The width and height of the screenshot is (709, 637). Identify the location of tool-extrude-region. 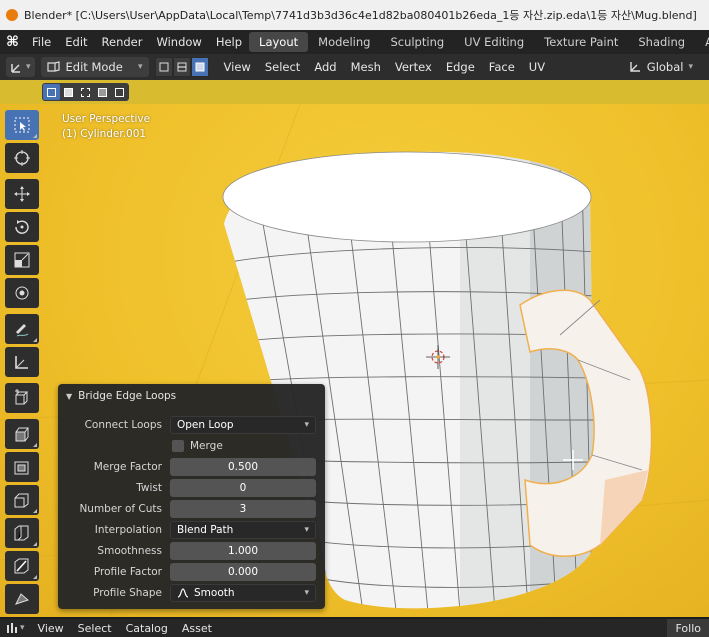
(22, 434).